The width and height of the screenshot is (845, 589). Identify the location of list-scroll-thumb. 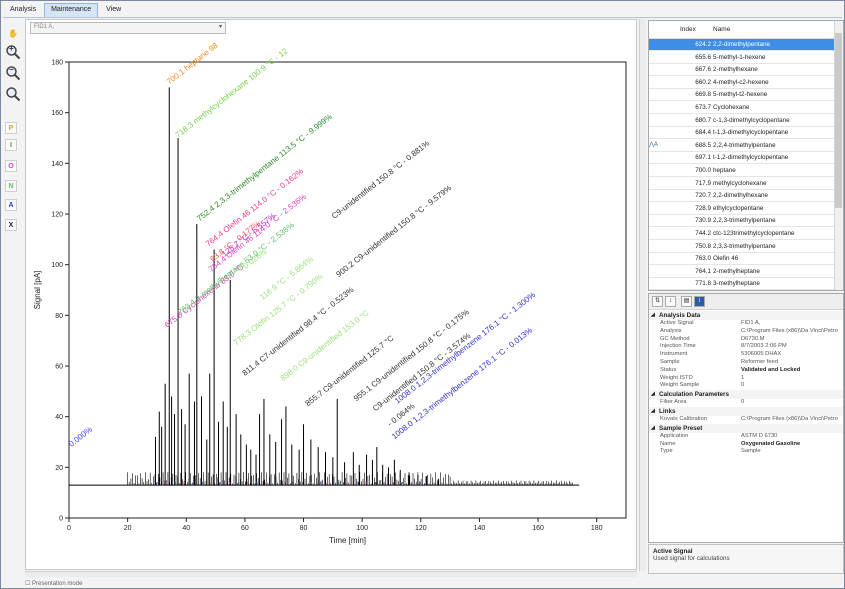
(838, 120).